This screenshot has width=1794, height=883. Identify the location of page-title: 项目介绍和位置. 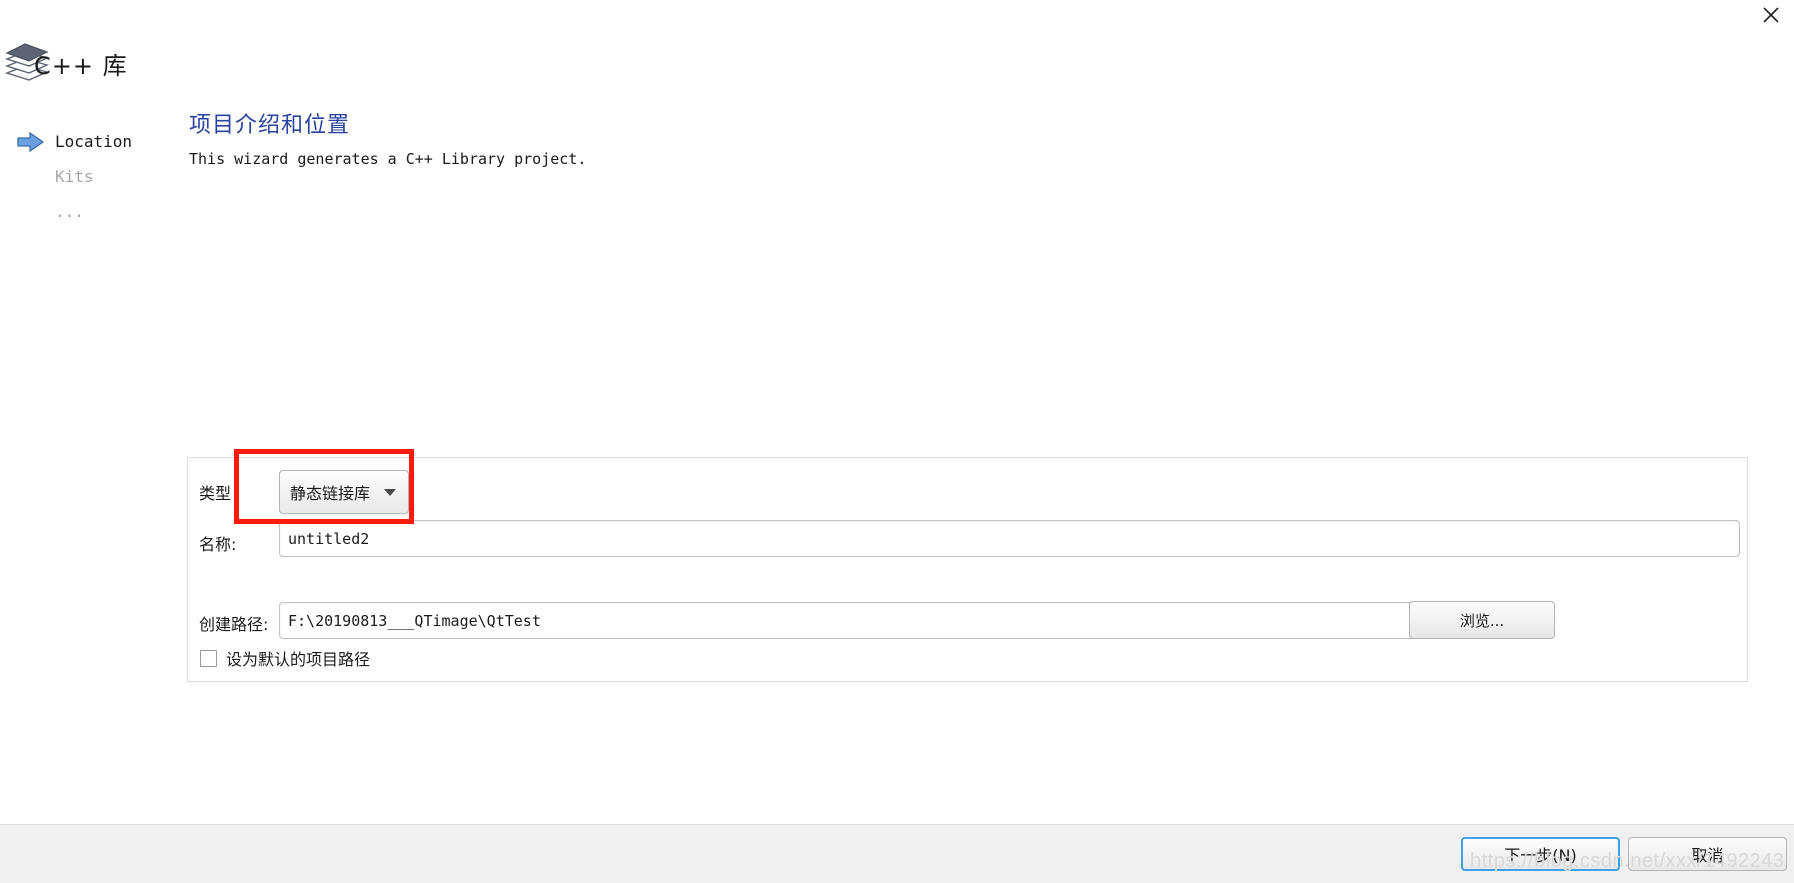
(270, 125).